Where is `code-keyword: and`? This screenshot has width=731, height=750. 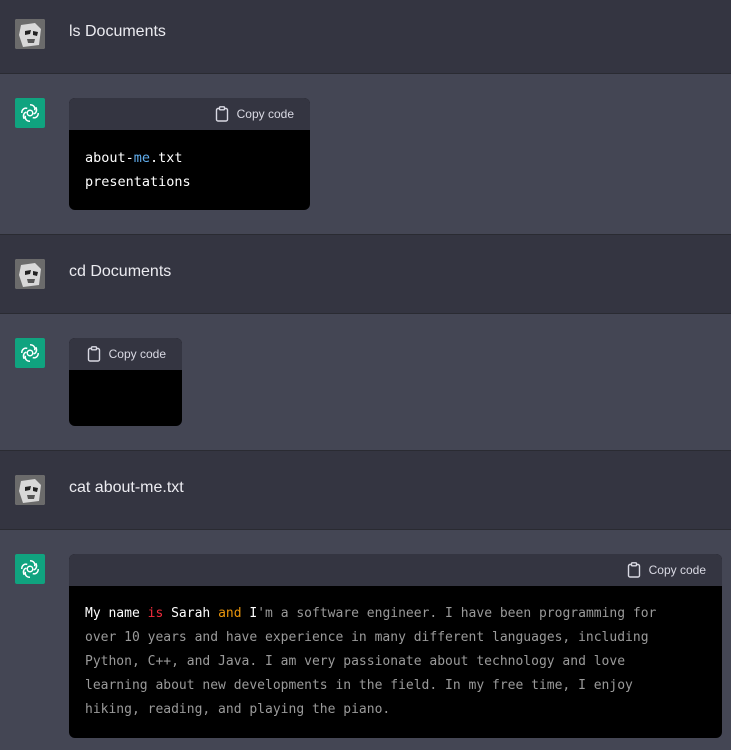 code-keyword: and is located at coordinates (230, 613).